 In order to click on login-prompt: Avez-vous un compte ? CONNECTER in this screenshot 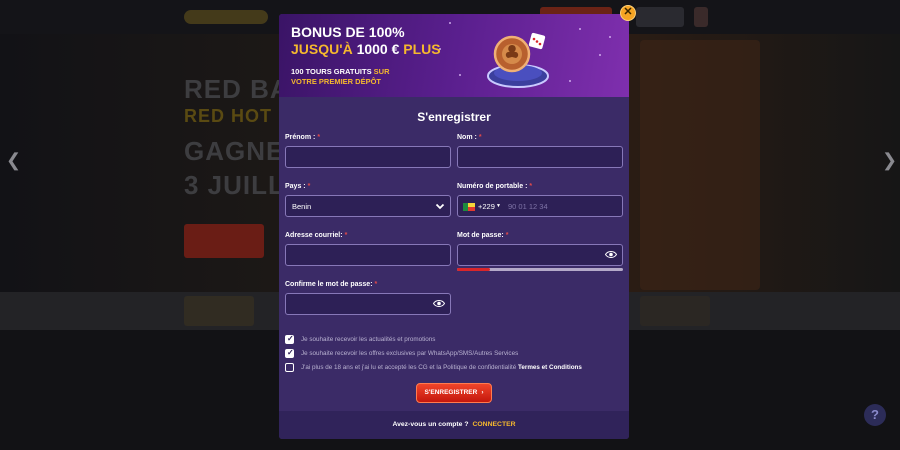, I will do `click(454, 424)`.